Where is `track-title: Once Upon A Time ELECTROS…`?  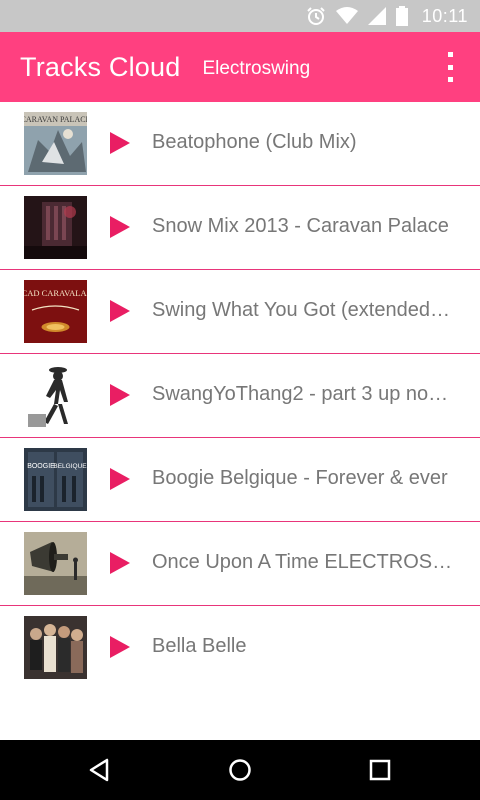
track-title: Once Upon A Time ELECTROS… is located at coordinates (302, 562).